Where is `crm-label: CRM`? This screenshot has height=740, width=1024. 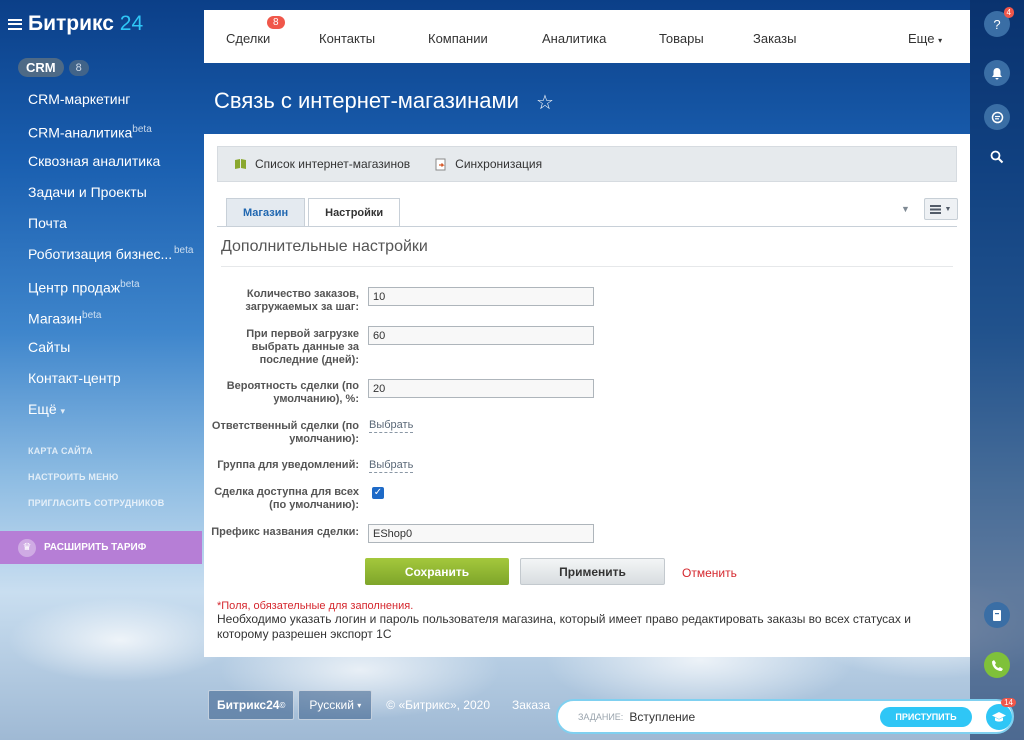
crm-label: CRM is located at coordinates (41, 67).